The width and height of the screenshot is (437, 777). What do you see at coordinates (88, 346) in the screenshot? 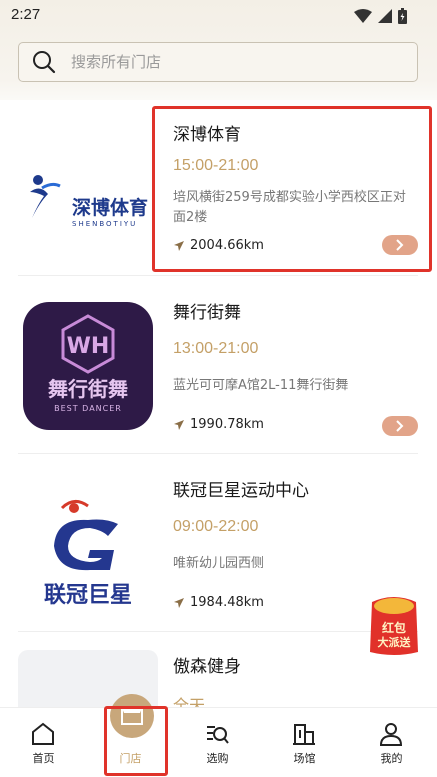
I see `svg-text: WH` at bounding box center [88, 346].